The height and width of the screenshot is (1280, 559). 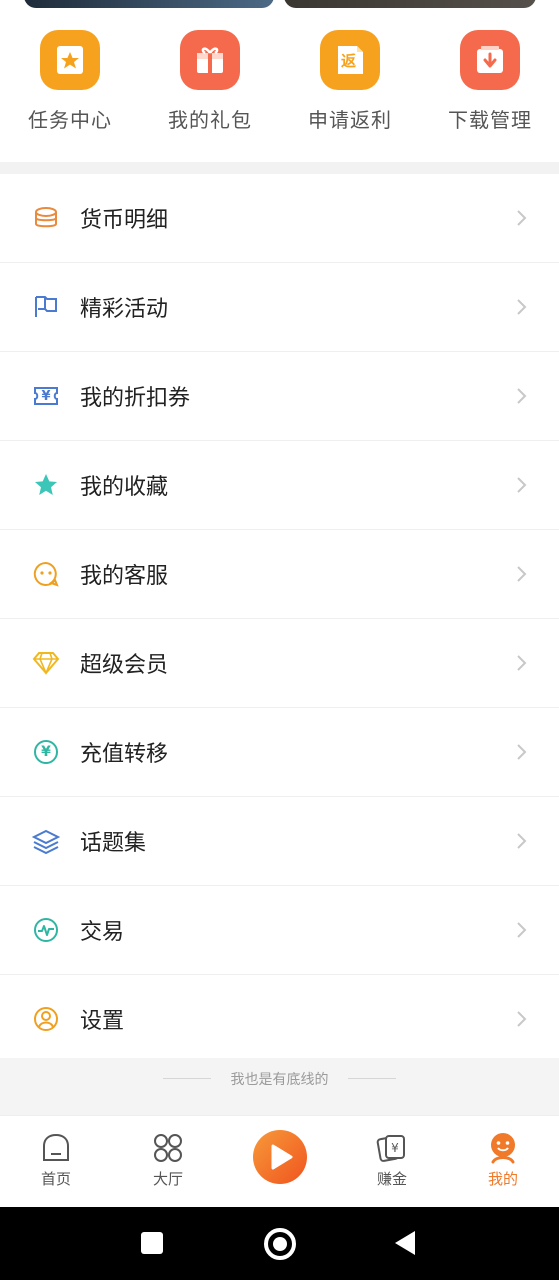 I want to click on menu-item-currency-details: 货币明细, so click(x=279, y=218).